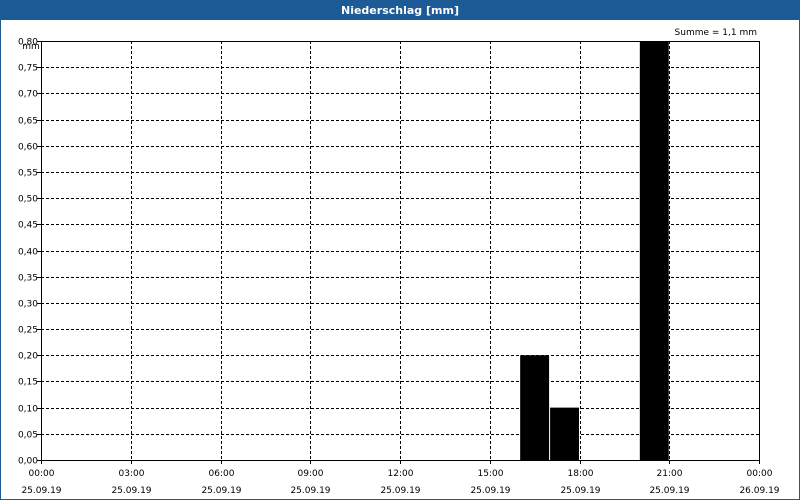 This screenshot has height=500, width=800. Describe the element at coordinates (311, 474) in the screenshot. I see `x-tick-label-time: 09:00` at that location.